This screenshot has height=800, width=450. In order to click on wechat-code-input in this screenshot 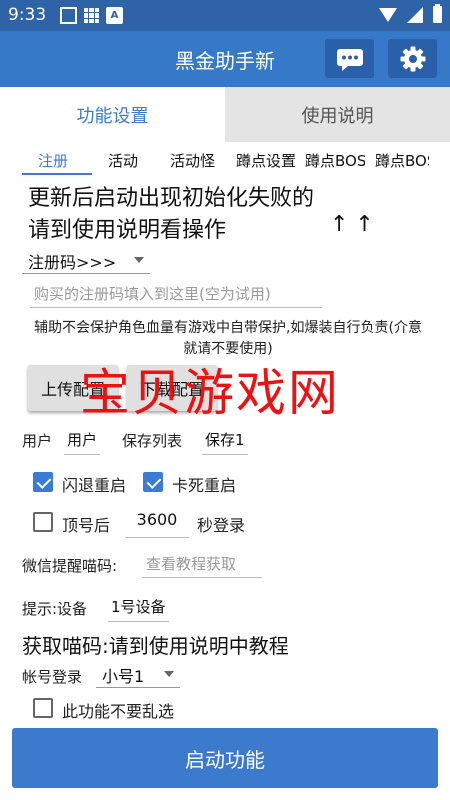, I will do `click(202, 564)`.